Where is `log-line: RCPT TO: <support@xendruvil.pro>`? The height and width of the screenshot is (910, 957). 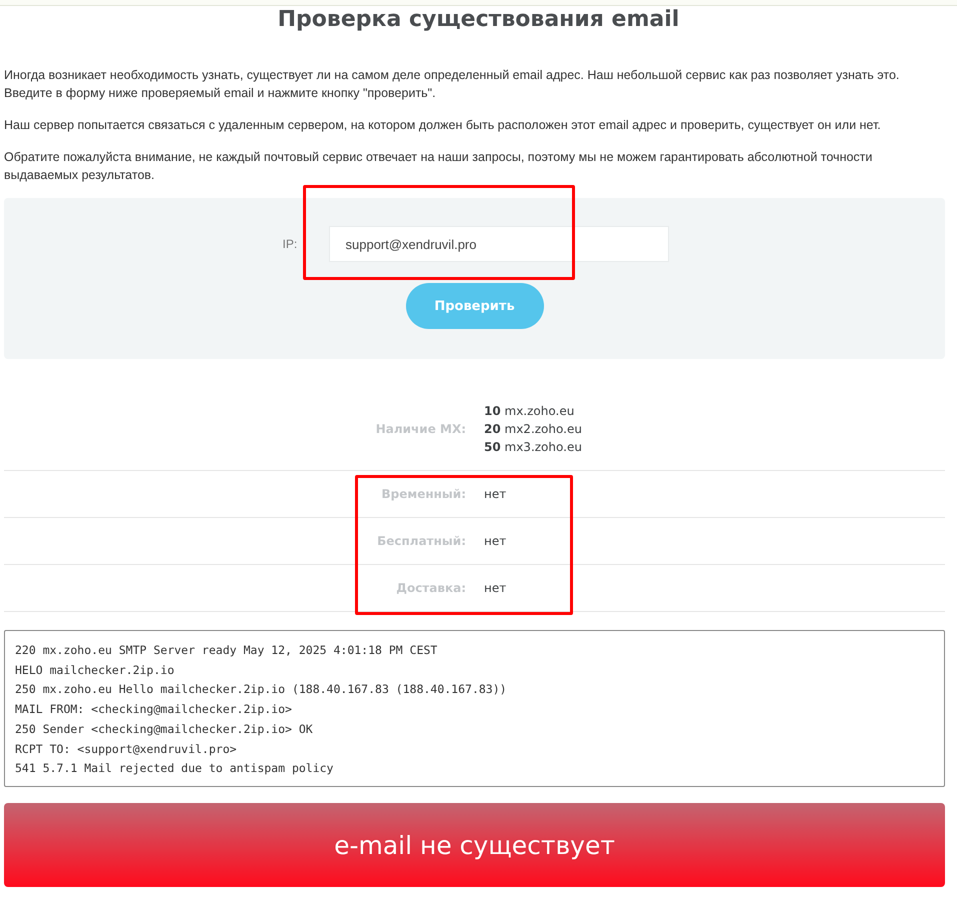 log-line: RCPT TO: <support@xendruvil.pro> is located at coordinates (126, 749).